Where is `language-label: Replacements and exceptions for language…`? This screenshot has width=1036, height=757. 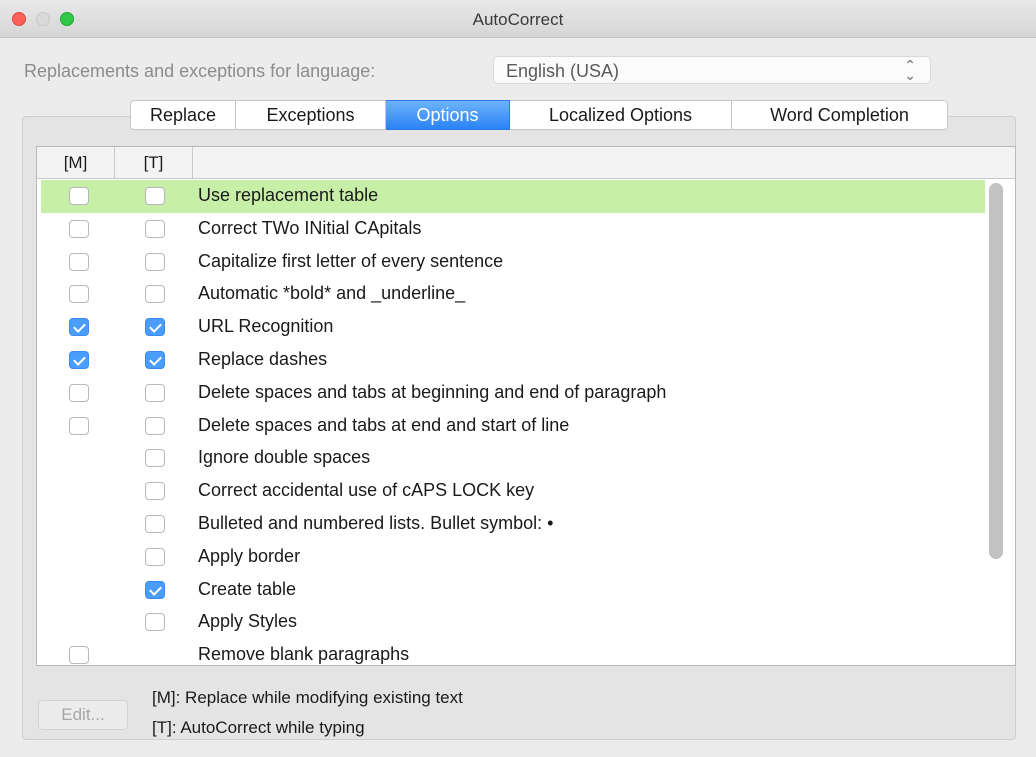
language-label: Replacements and exceptions for language… is located at coordinates (200, 71).